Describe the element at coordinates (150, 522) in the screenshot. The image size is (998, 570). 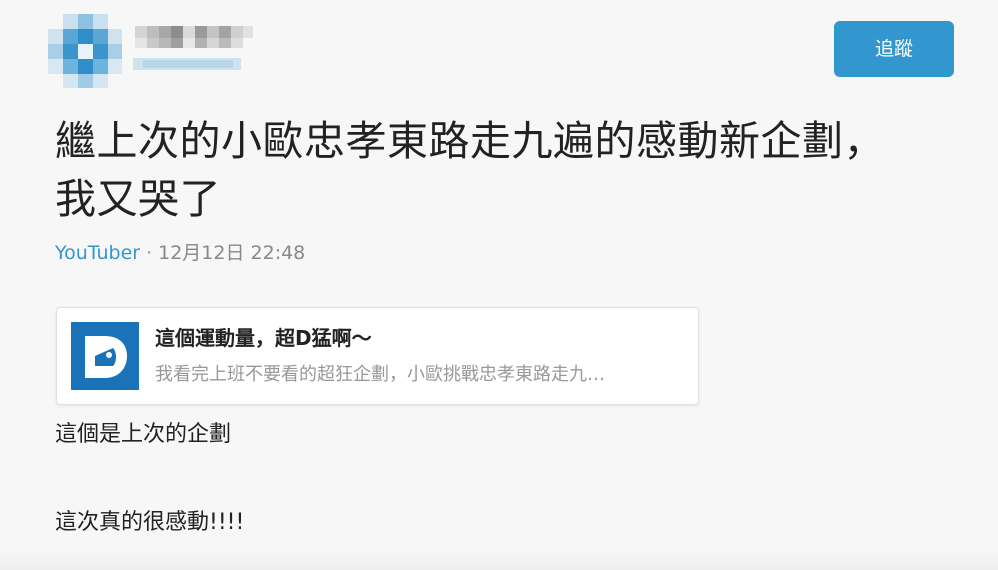
I see `post-body-line-2: 這次真的很感動!!!!` at that location.